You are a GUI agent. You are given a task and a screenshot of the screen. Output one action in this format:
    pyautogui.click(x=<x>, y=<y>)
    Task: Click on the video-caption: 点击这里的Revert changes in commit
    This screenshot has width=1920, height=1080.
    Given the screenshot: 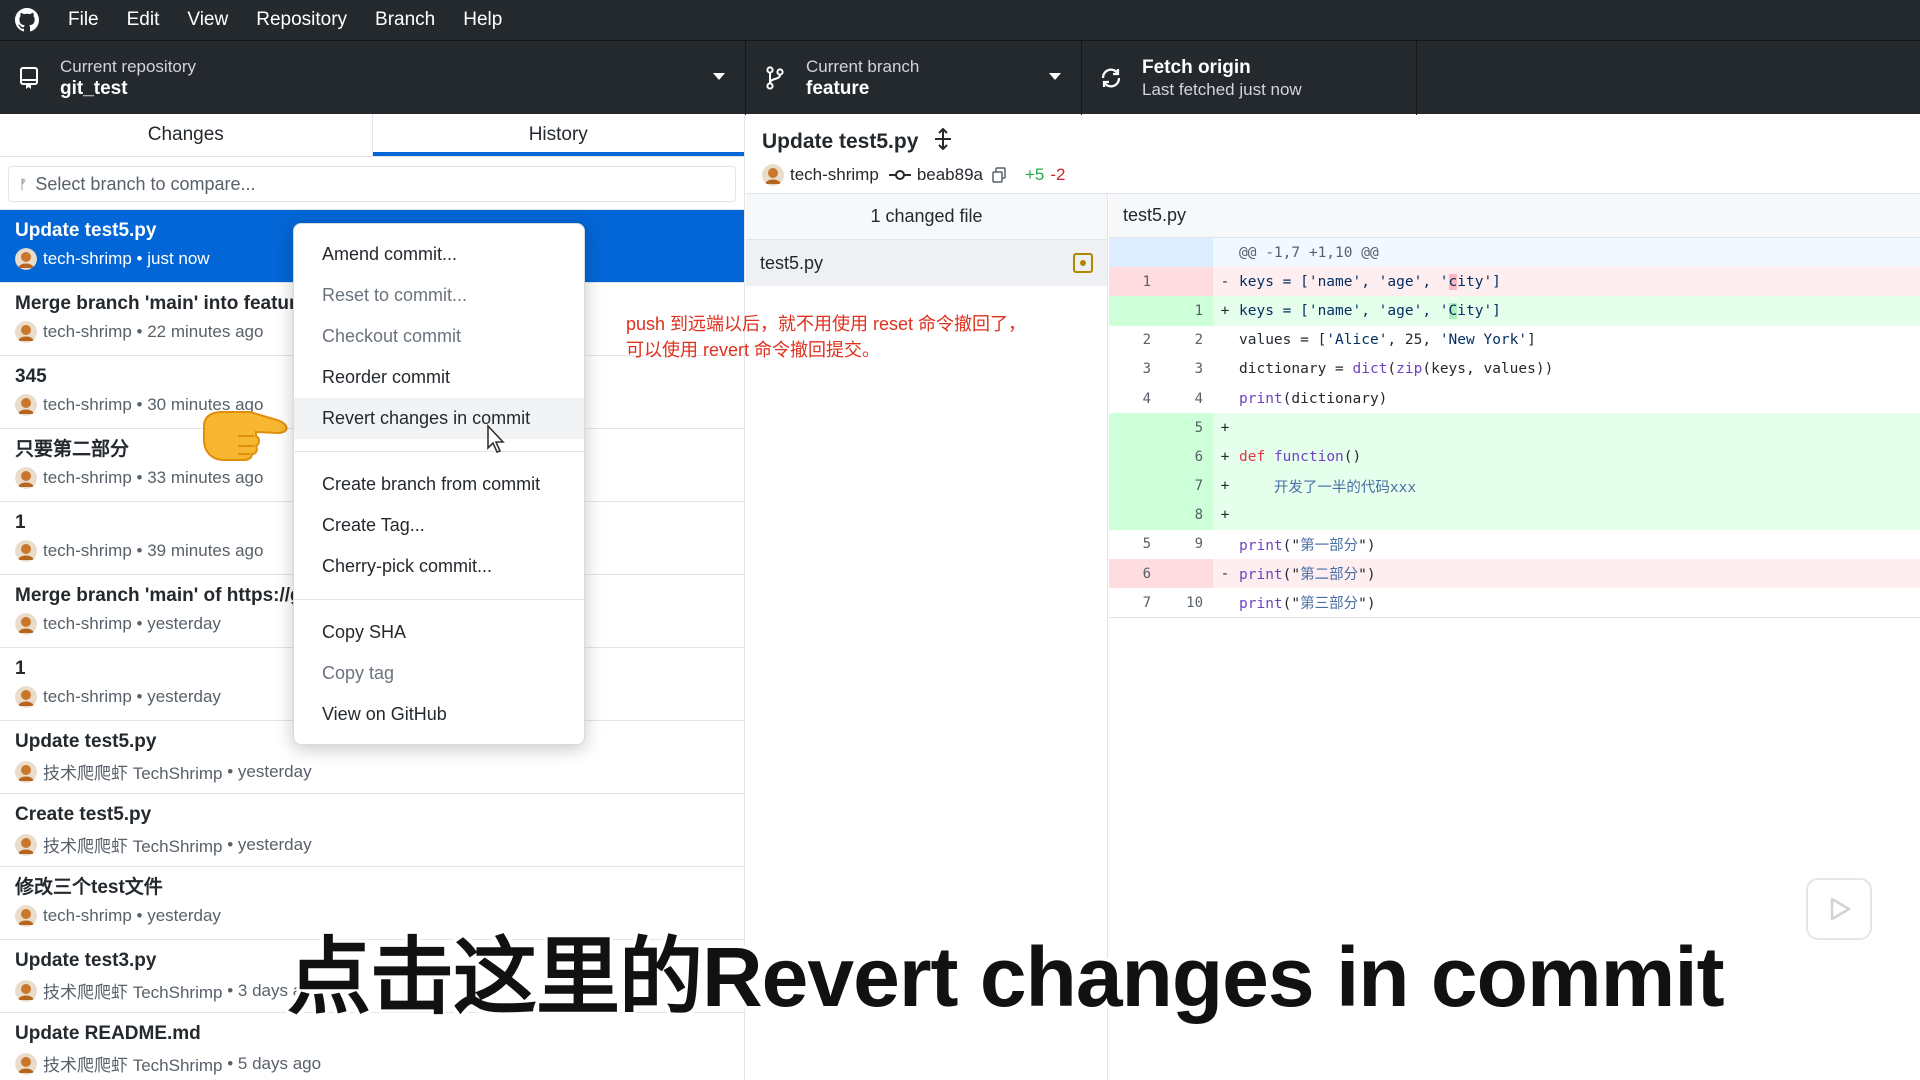 What is the action you would take?
    pyautogui.click(x=1006, y=977)
    